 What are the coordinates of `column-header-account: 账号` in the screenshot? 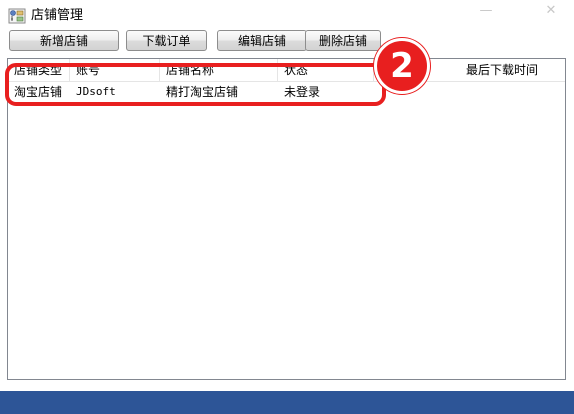 It's located at (115, 70).